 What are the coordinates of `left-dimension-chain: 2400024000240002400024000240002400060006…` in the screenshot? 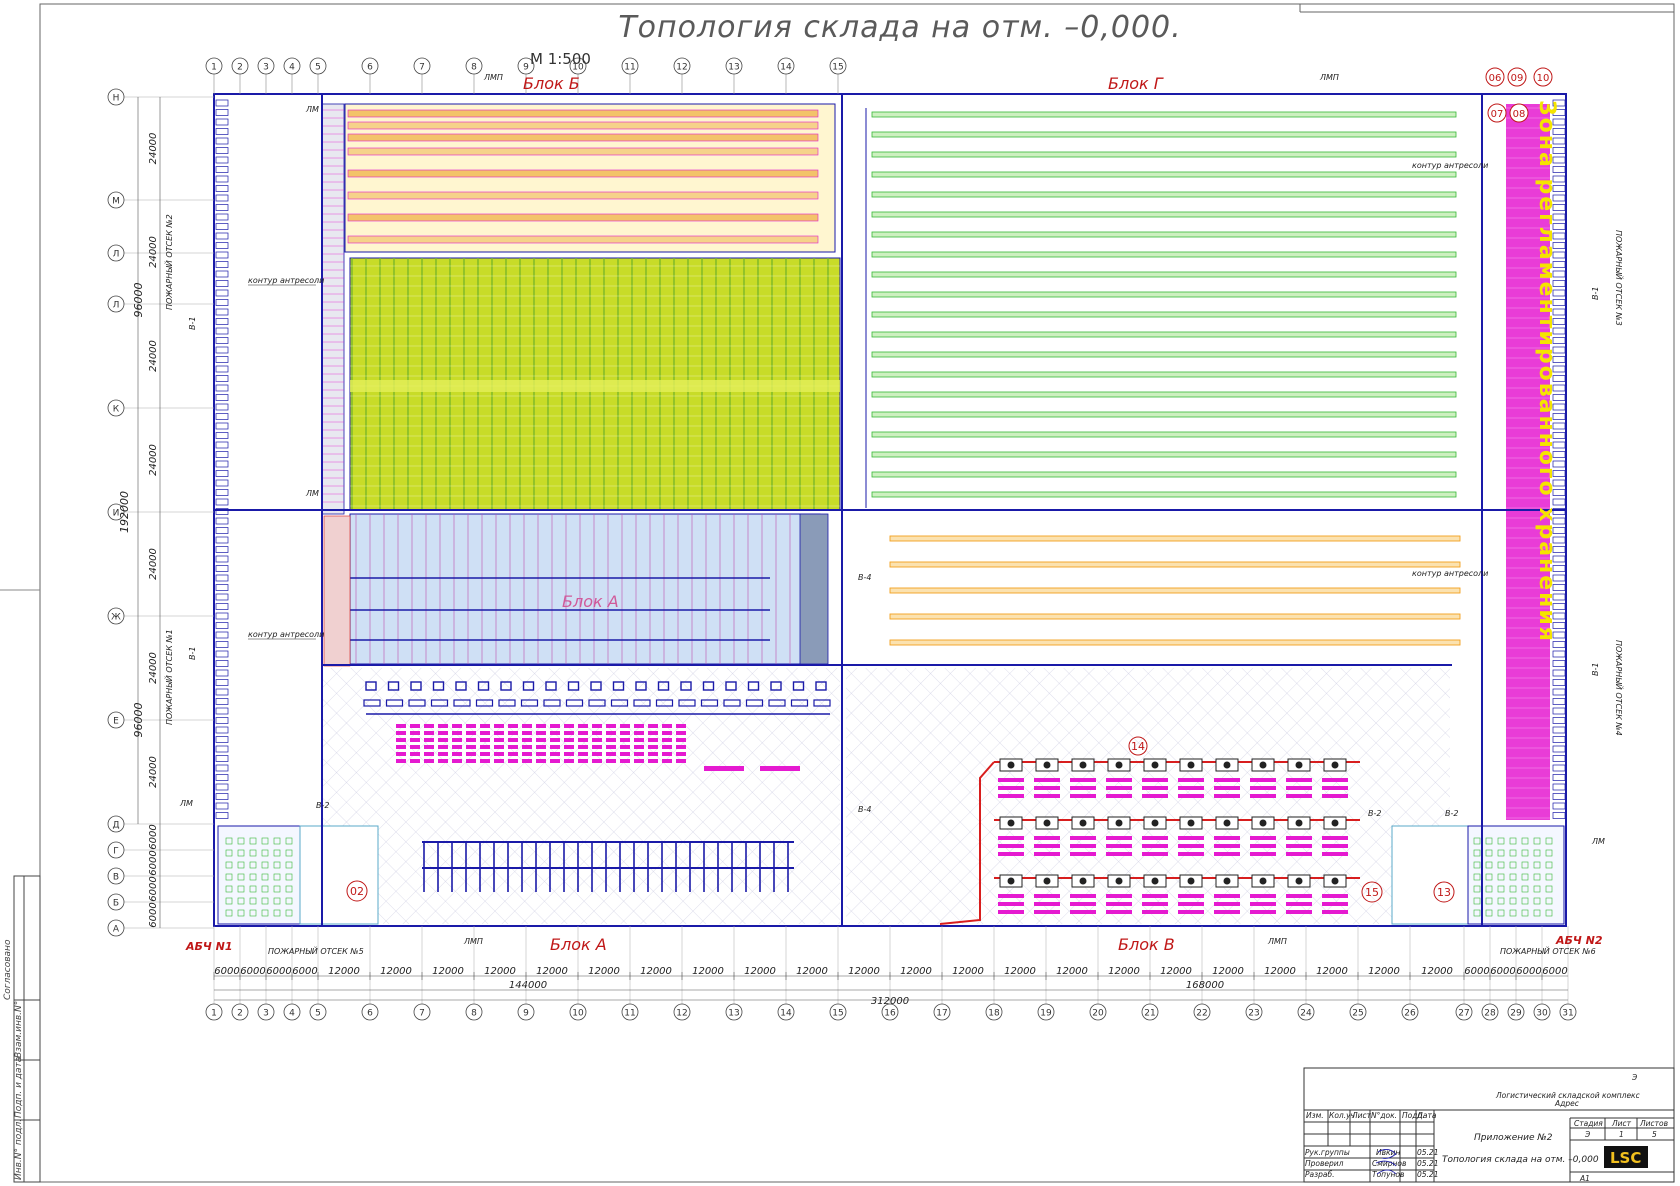 It's located at (139, 512).